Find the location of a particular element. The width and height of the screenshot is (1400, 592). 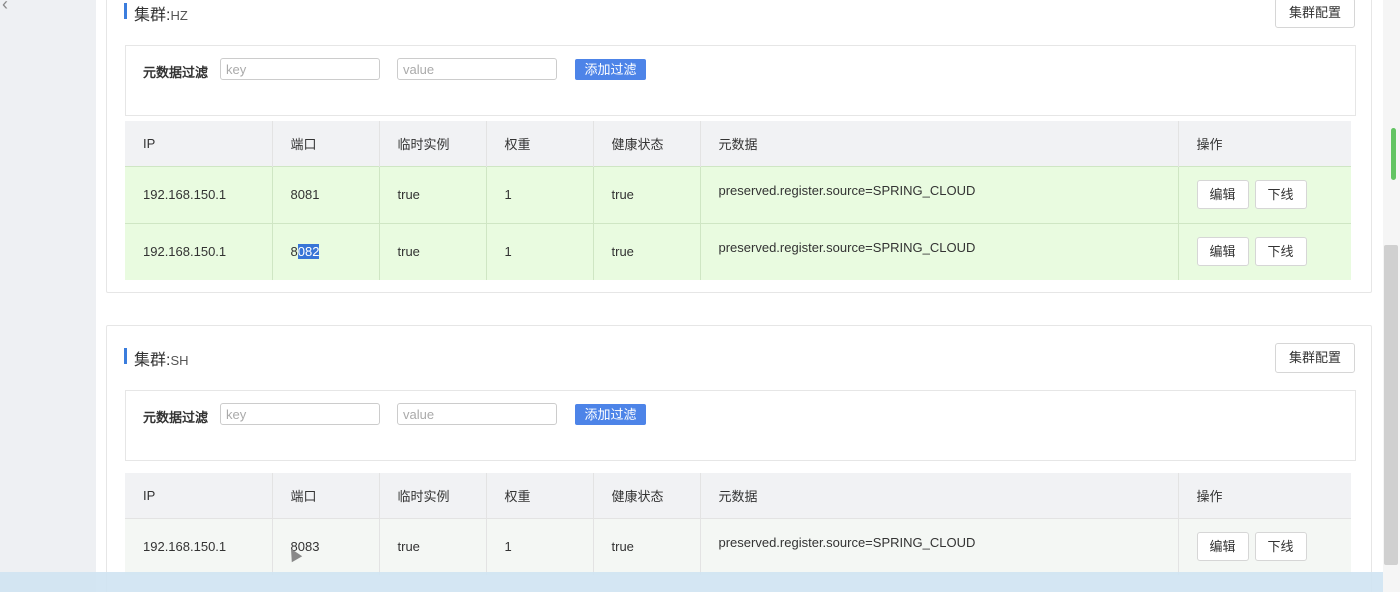

text-selection: 082 is located at coordinates (308, 252).